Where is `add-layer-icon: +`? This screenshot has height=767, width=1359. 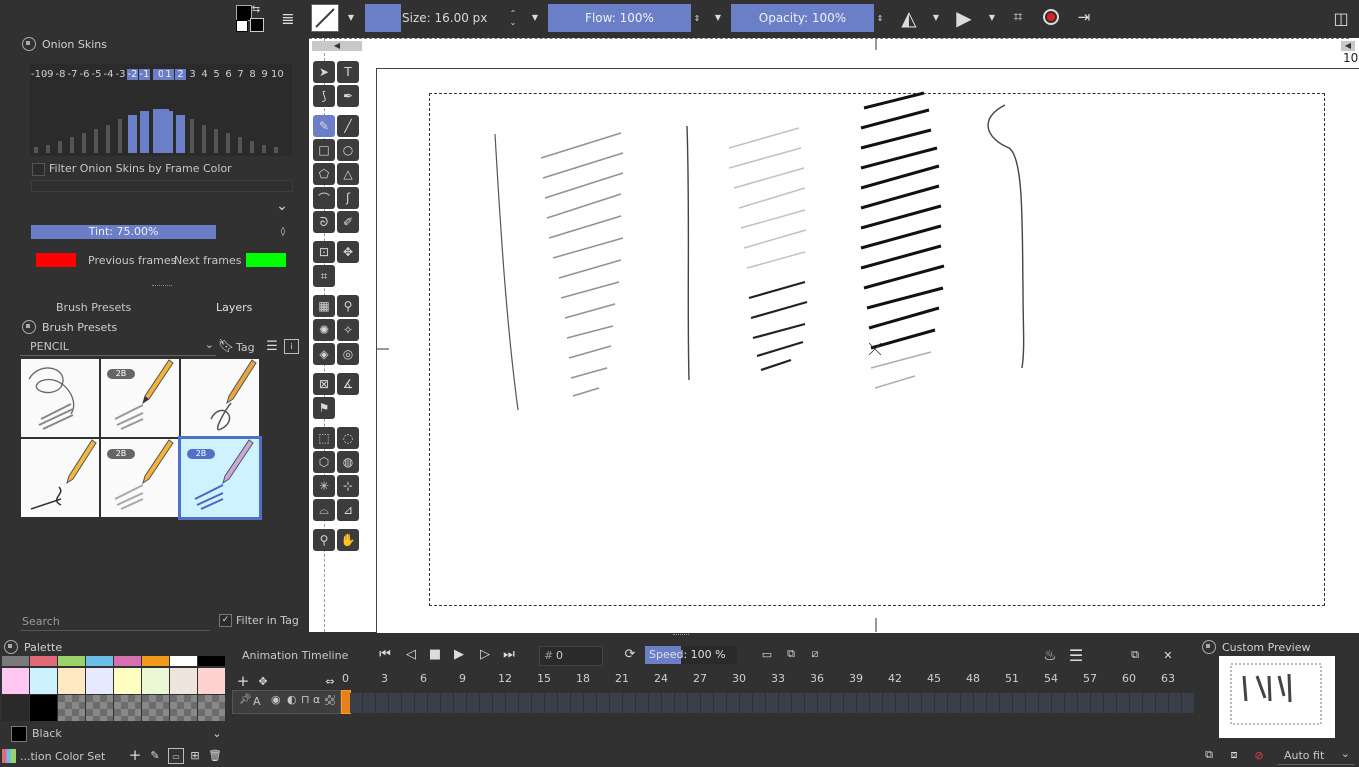 add-layer-icon: + is located at coordinates (243, 681).